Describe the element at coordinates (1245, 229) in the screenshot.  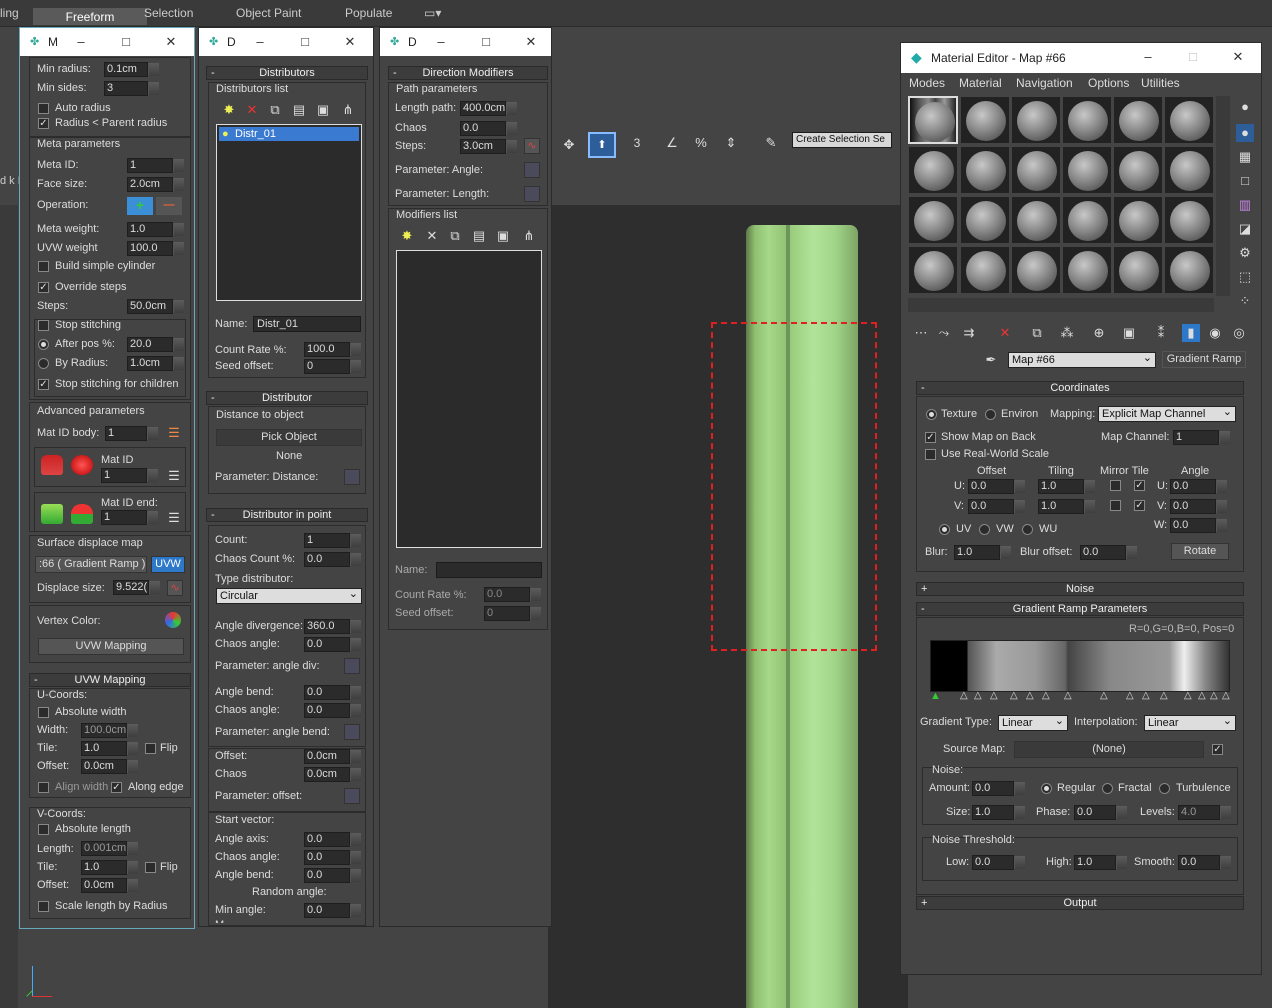
I see `make-preview-icon: ◪` at that location.